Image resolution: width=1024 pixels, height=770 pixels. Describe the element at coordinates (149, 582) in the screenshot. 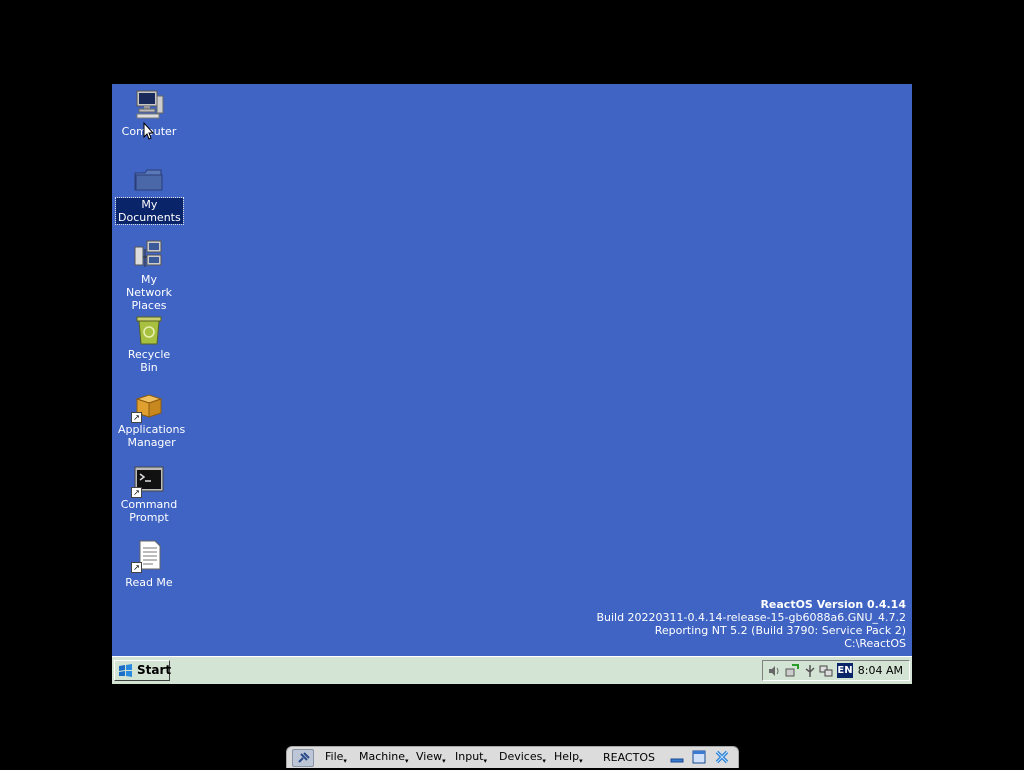

I see `desktop-icon-label: Read Me` at that location.